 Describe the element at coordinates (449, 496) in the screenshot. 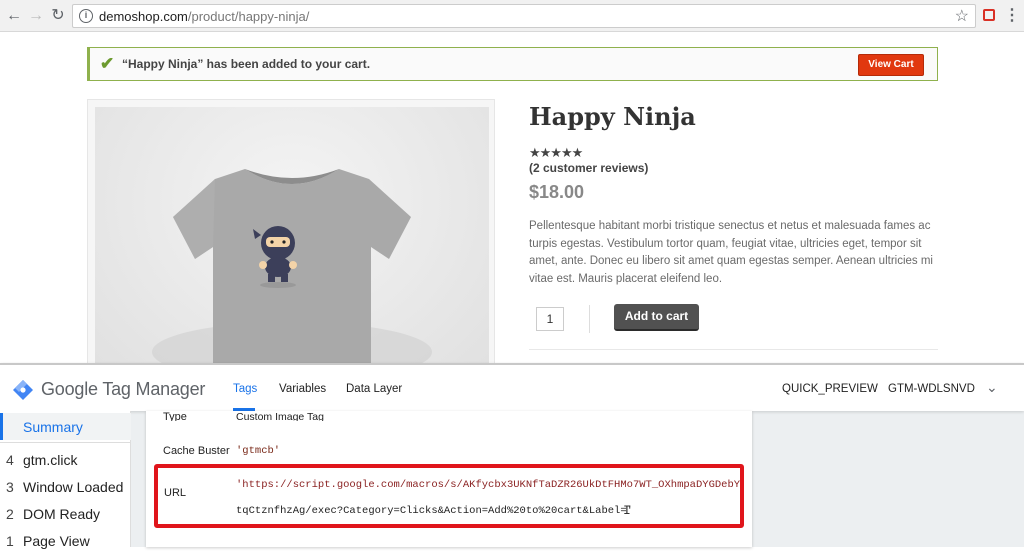

I see `url-highlight-box` at that location.